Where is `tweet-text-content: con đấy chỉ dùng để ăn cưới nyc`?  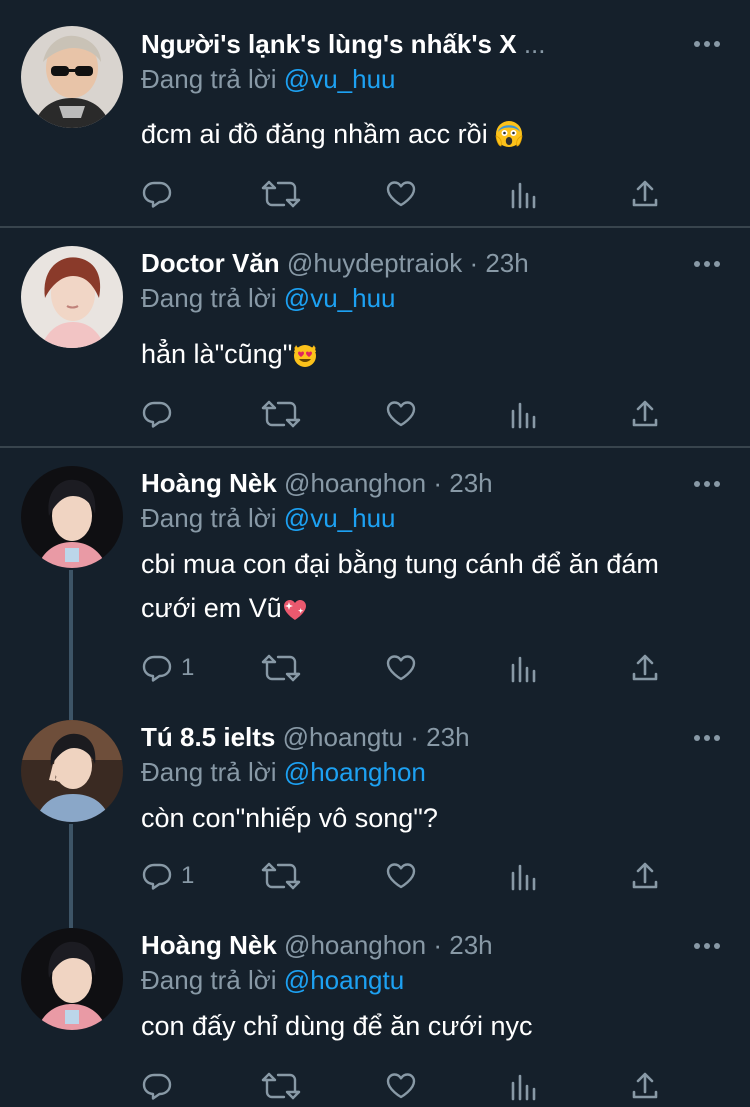 tweet-text-content: con đấy chỉ dùng để ăn cưới nyc is located at coordinates (337, 1026).